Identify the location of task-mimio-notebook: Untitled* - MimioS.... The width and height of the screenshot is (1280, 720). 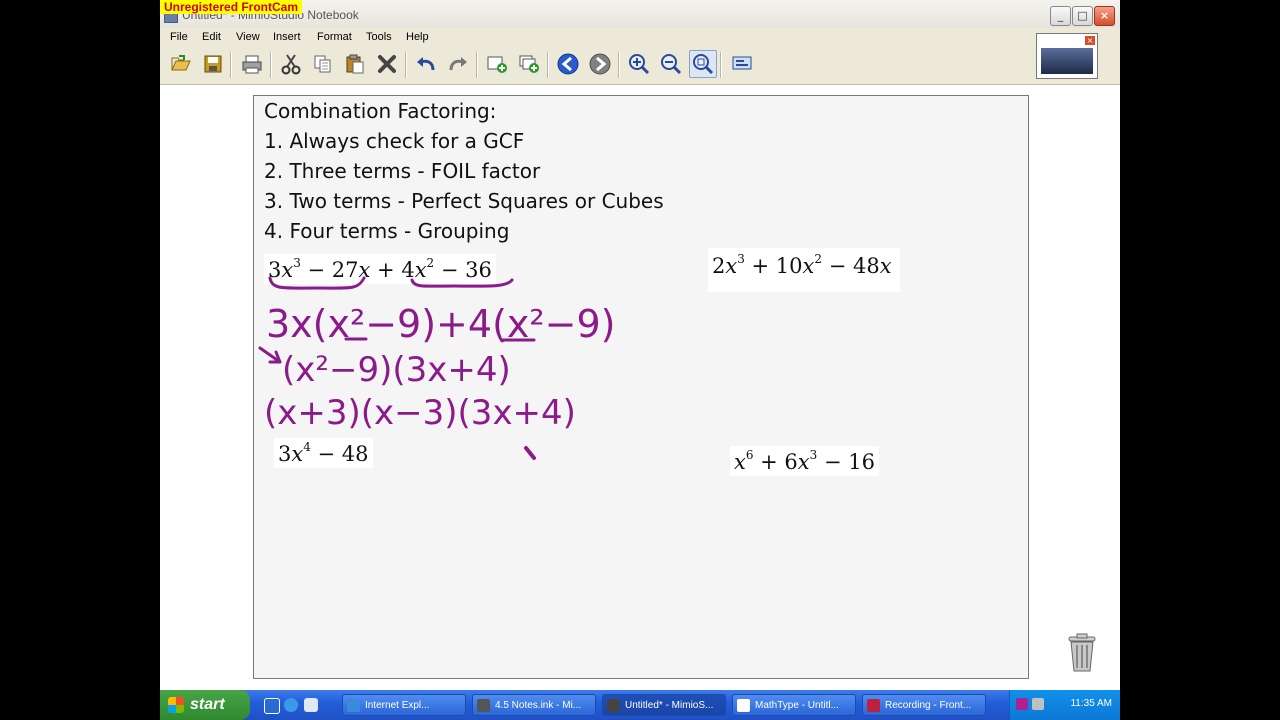
(664, 705).